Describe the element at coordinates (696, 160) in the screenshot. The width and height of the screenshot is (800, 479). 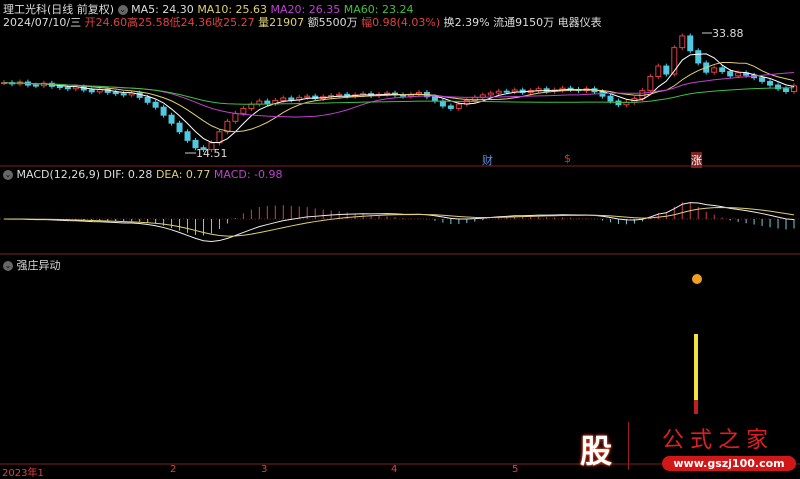
I see `limit-up-marker: 涨` at that location.